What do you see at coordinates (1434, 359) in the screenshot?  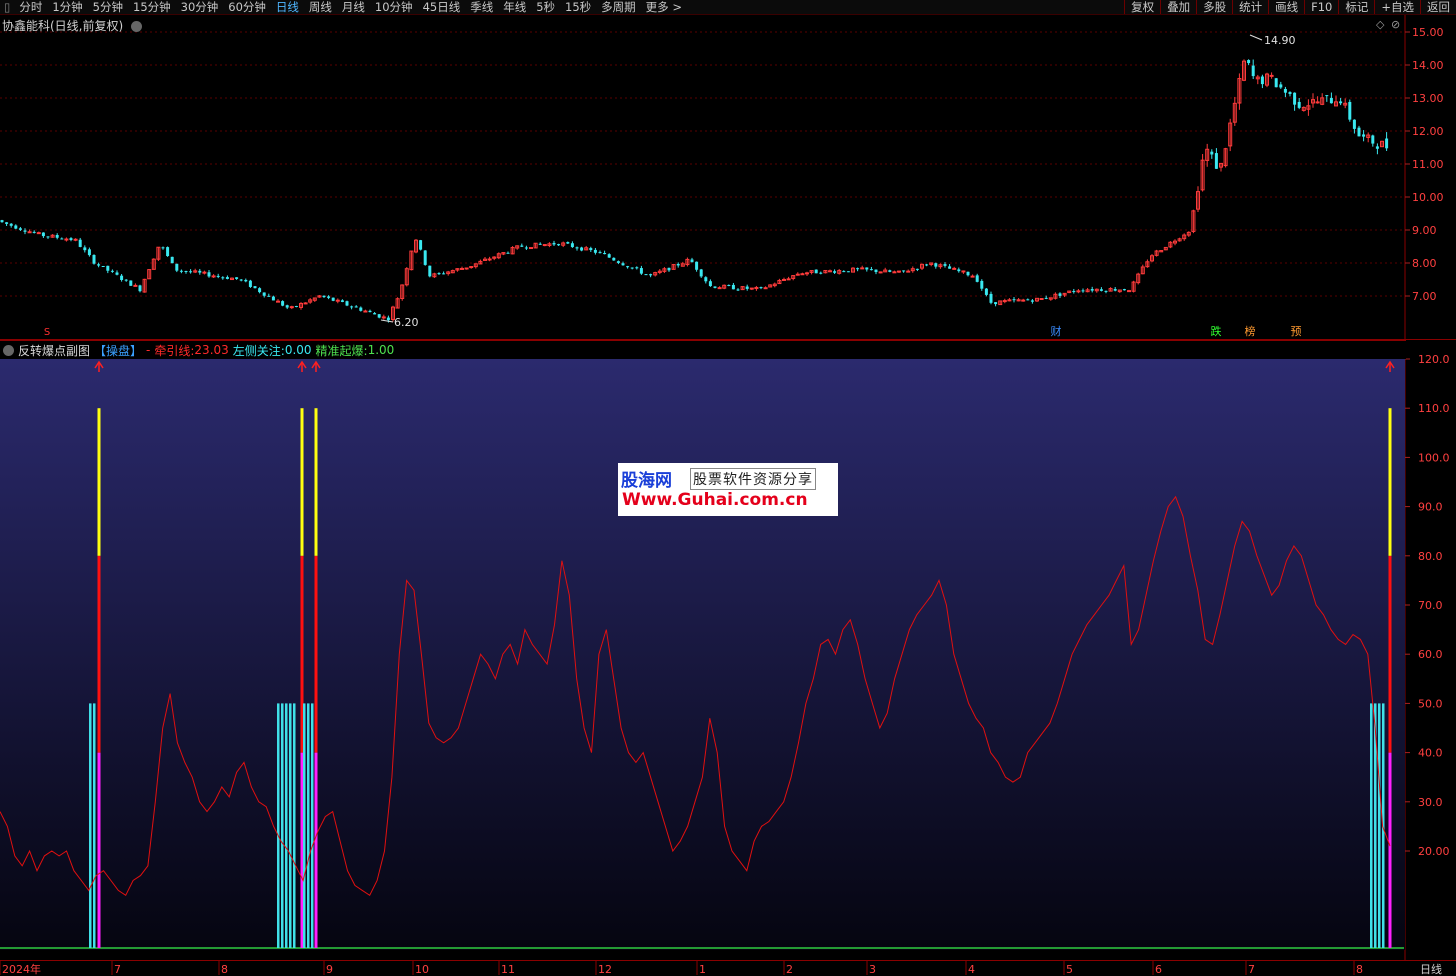 I see `indicator-axis-label: 120.0` at bounding box center [1434, 359].